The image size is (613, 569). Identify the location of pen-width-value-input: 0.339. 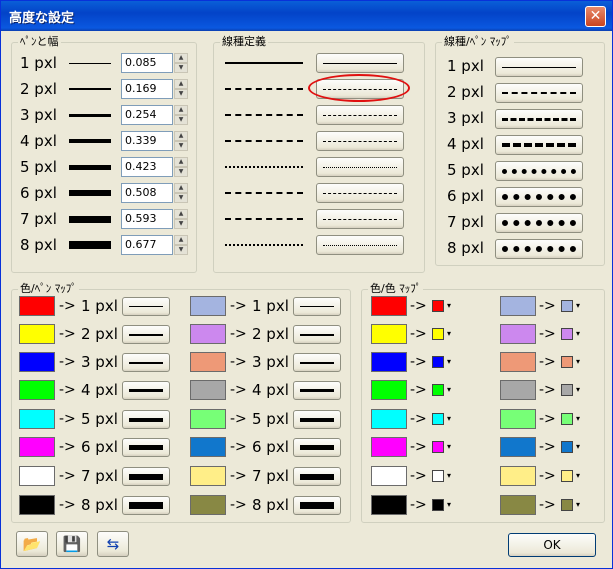
(147, 141).